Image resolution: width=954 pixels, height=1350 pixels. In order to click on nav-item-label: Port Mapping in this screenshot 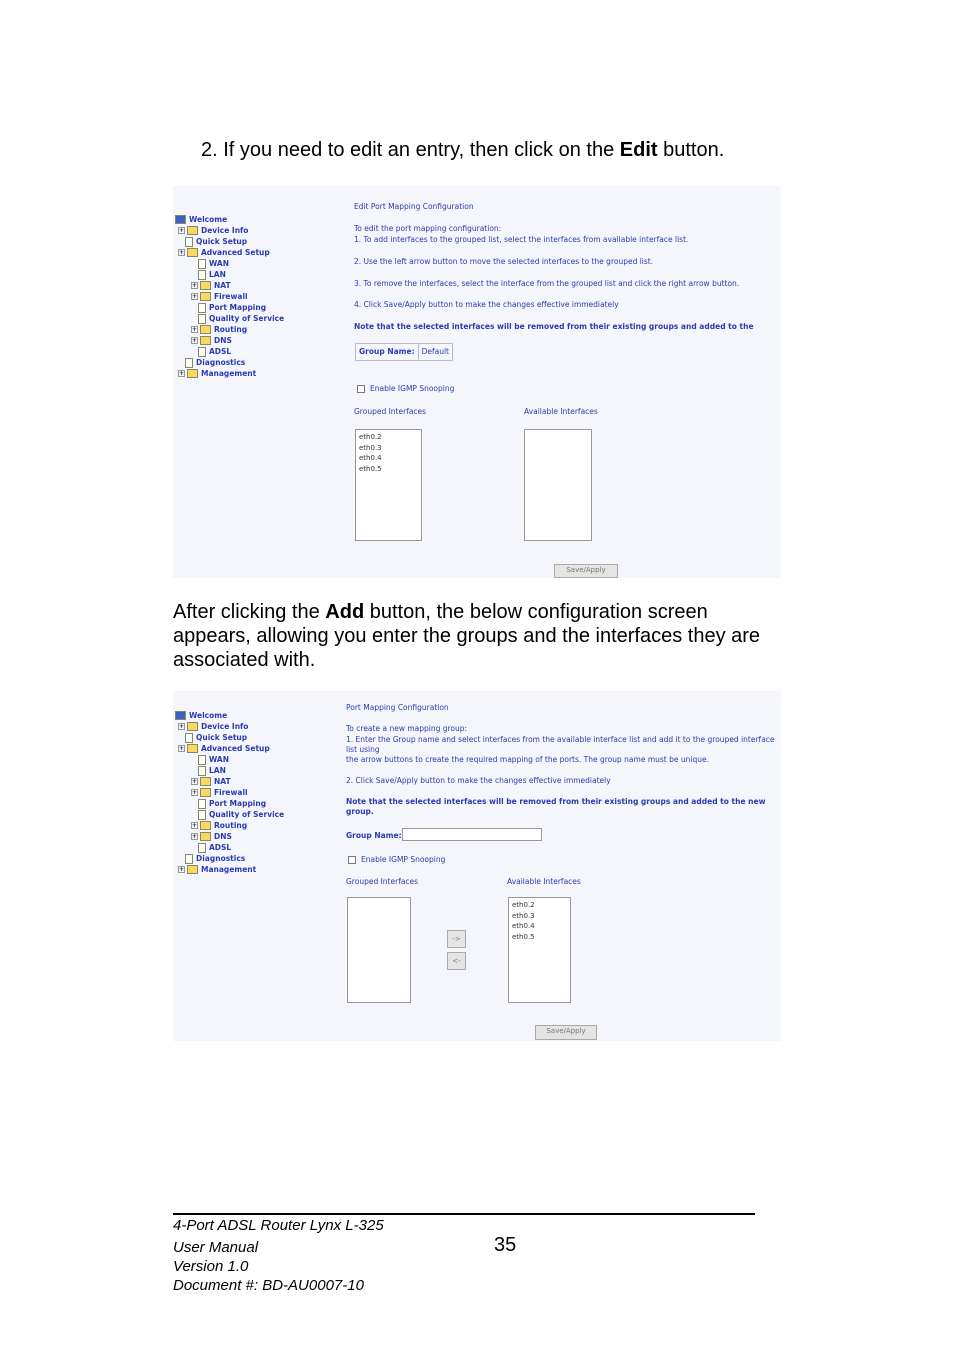, I will do `click(238, 307)`.